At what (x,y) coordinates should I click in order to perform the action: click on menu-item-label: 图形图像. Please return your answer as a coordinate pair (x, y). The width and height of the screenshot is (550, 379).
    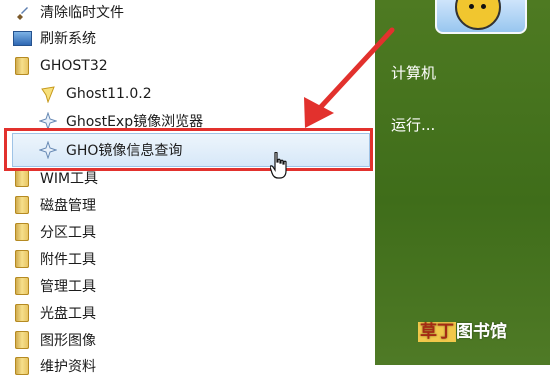
    Looking at the image, I should click on (68, 341).